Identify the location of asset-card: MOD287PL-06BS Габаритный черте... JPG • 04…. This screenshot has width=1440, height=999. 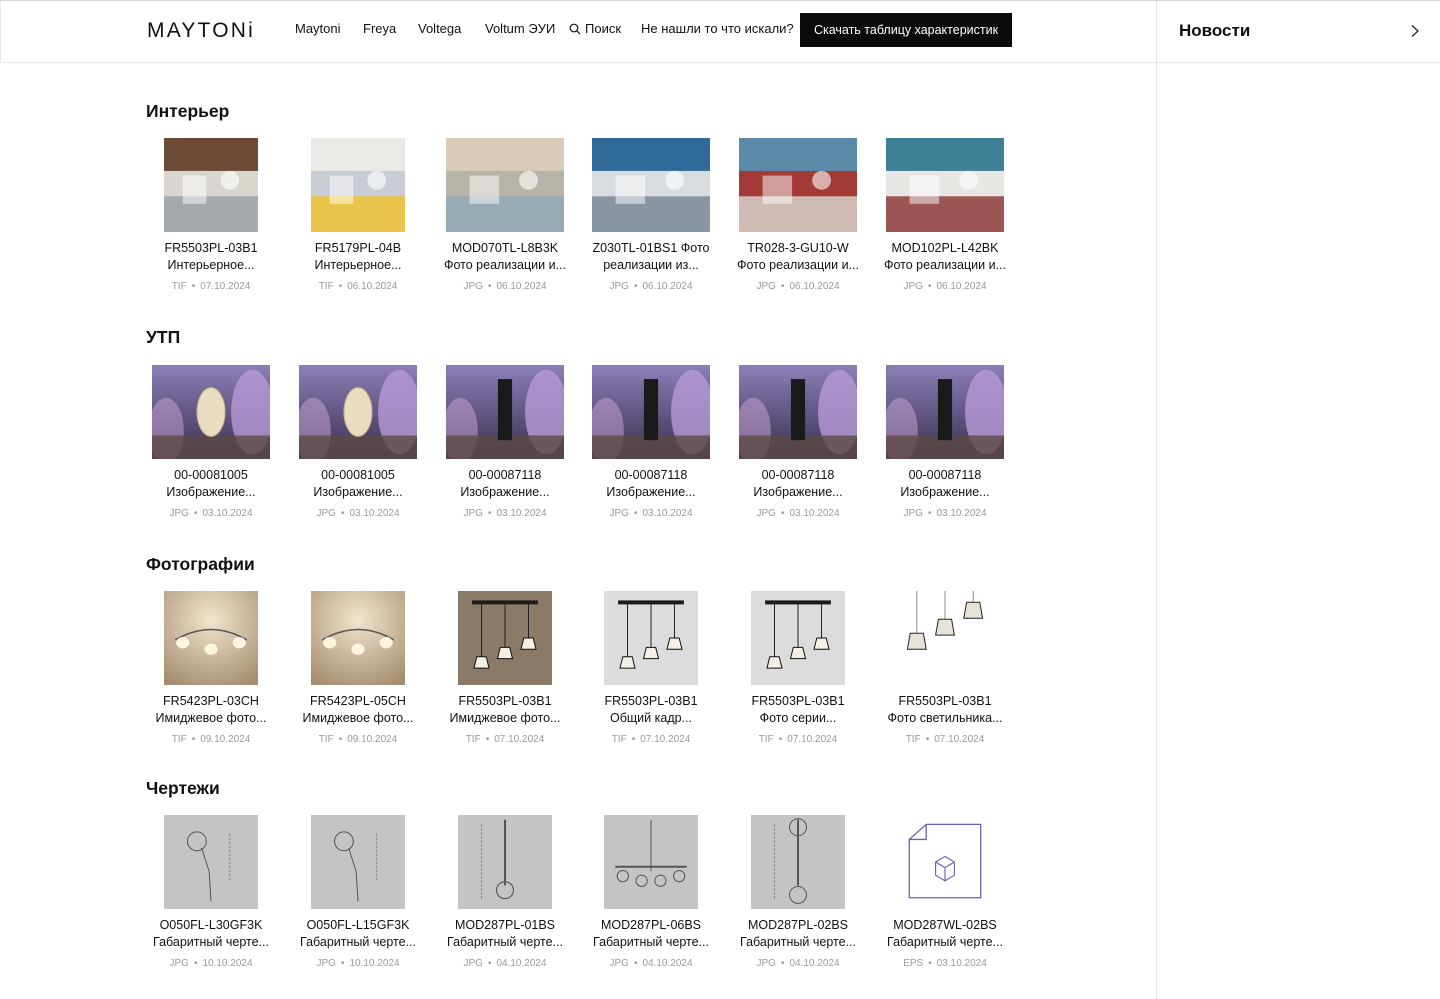
(651, 892).